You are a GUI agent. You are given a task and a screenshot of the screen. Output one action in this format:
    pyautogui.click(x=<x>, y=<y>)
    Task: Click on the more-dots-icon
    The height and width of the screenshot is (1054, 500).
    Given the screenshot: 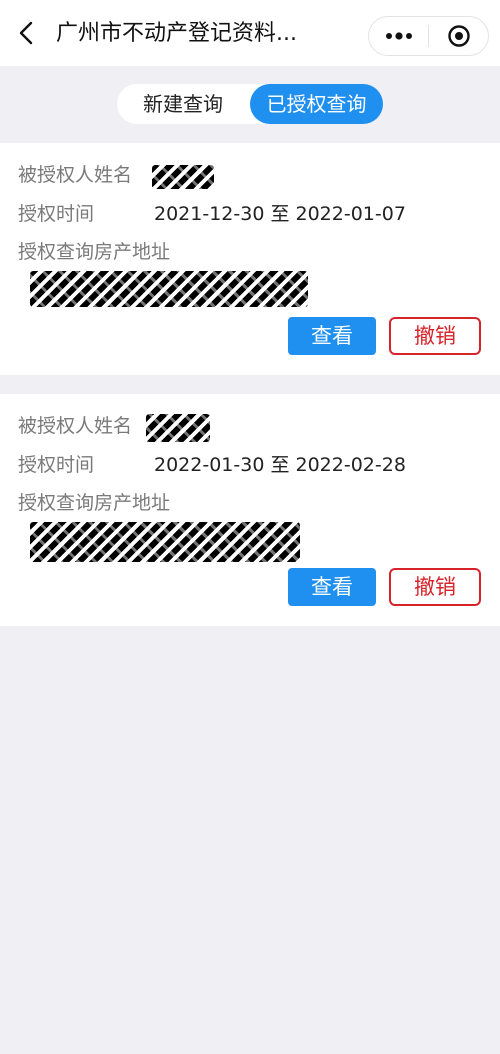 What is the action you would take?
    pyautogui.click(x=398, y=36)
    